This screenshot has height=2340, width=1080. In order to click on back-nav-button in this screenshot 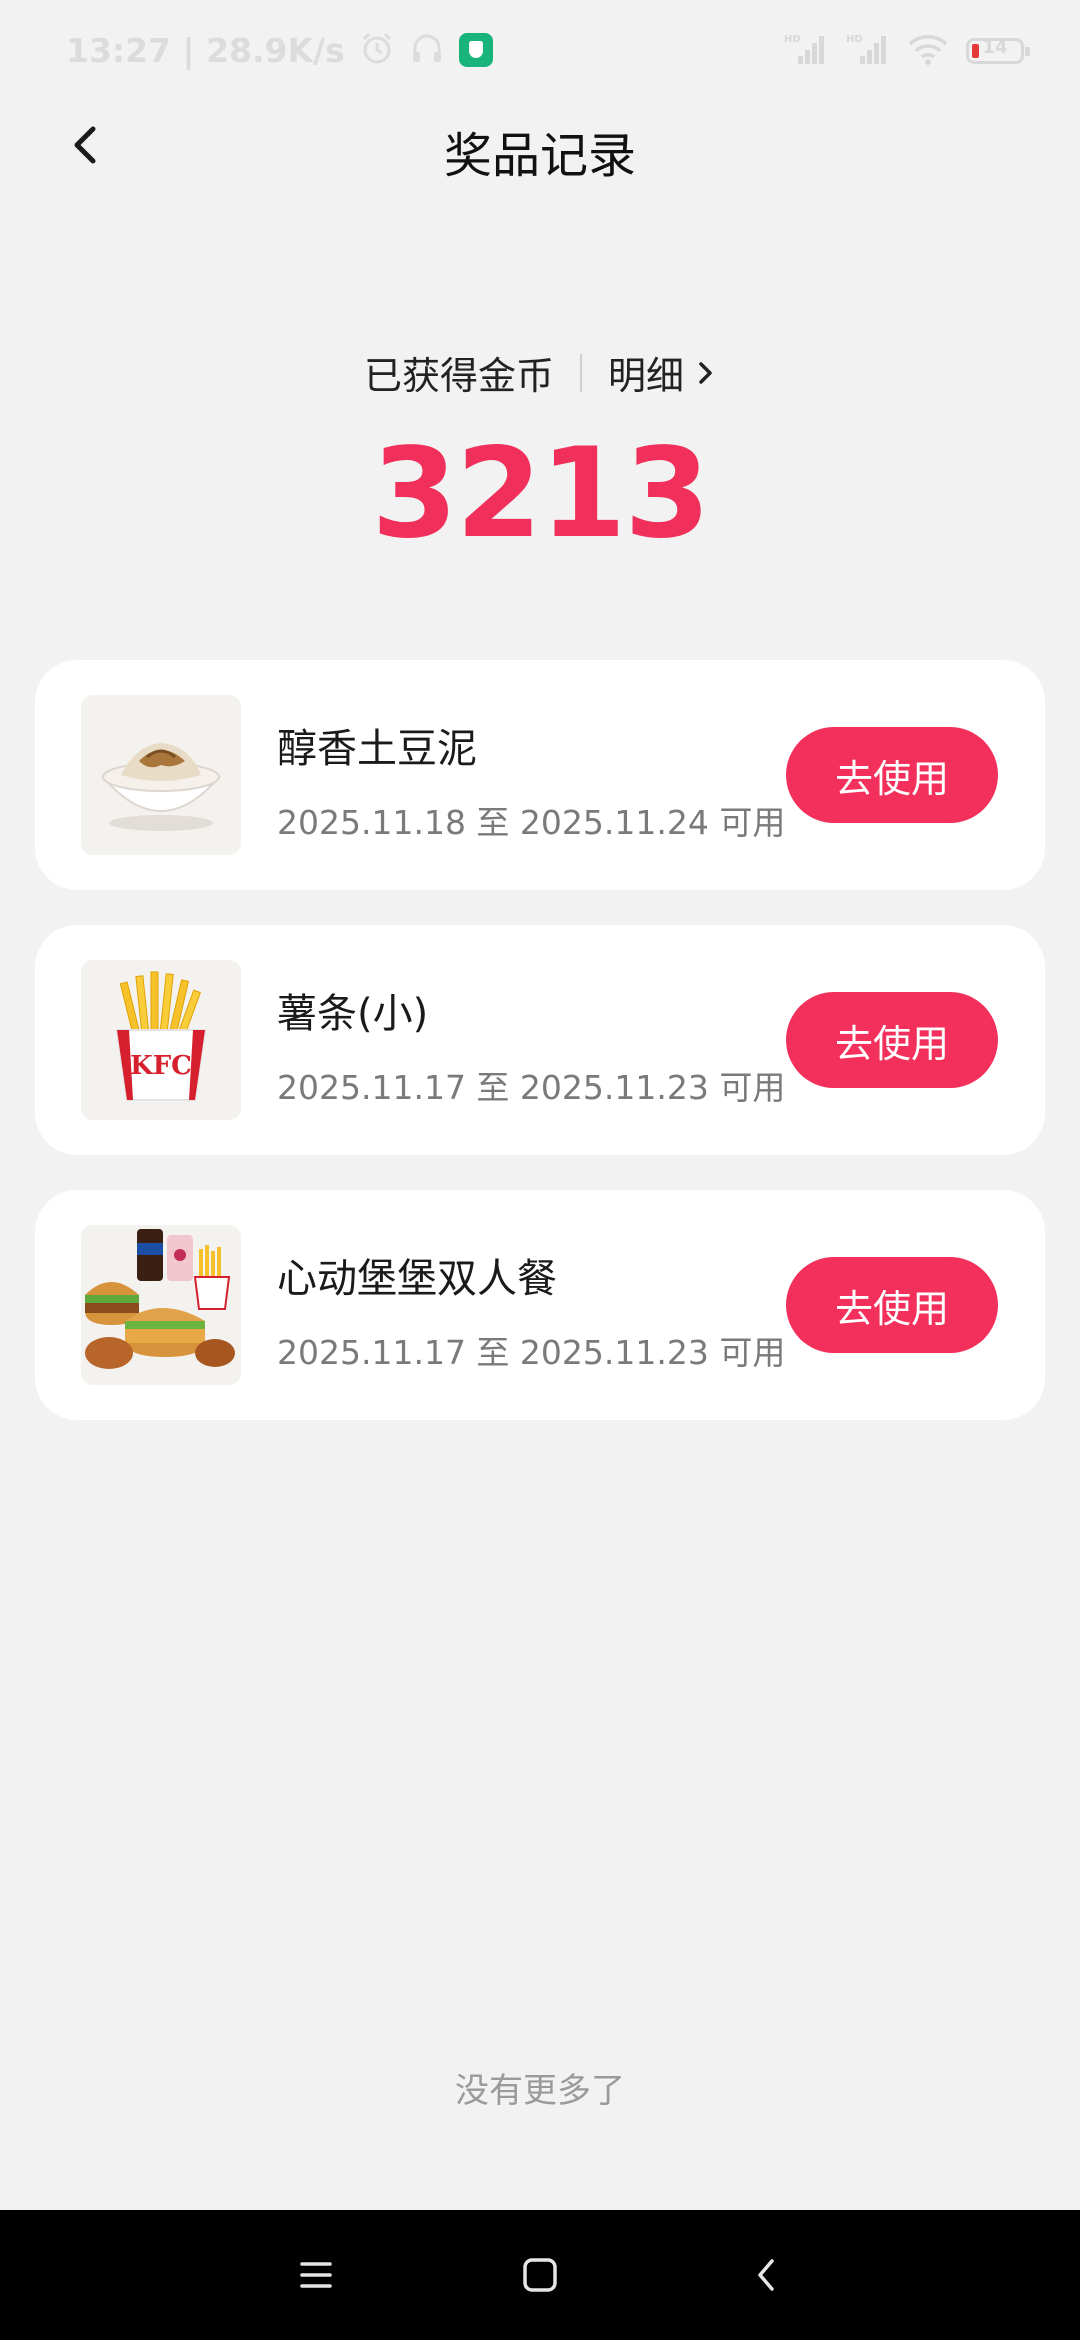, I will do `click(767, 2275)`.